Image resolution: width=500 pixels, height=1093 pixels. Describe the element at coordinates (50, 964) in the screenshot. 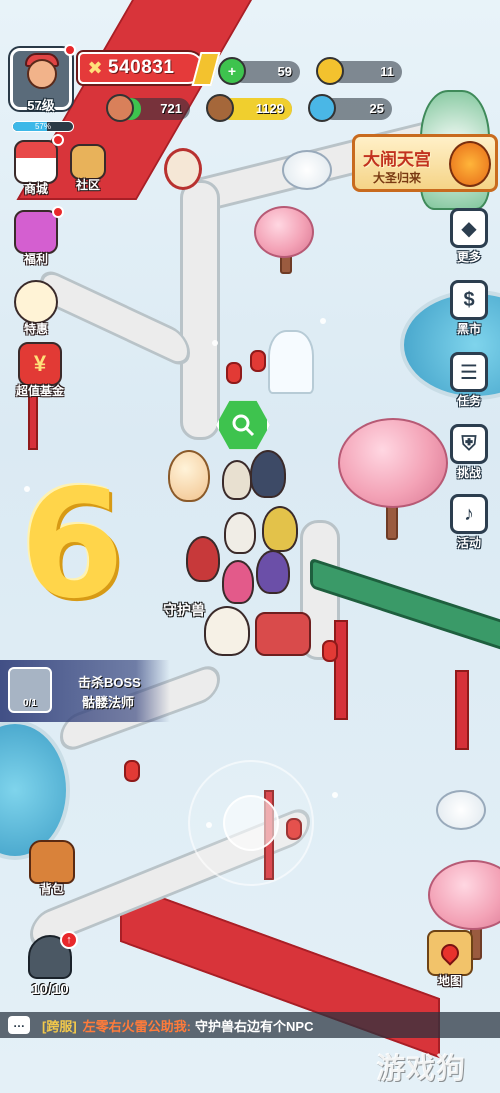

I see `troops-button: ↑ 10/10` at that location.